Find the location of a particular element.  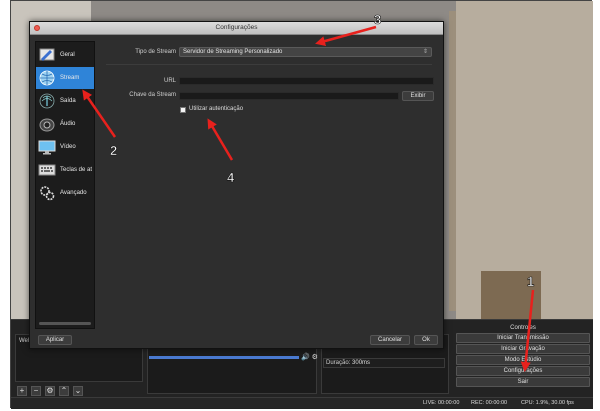

duration-value: 300ms is located at coordinates (361, 363).